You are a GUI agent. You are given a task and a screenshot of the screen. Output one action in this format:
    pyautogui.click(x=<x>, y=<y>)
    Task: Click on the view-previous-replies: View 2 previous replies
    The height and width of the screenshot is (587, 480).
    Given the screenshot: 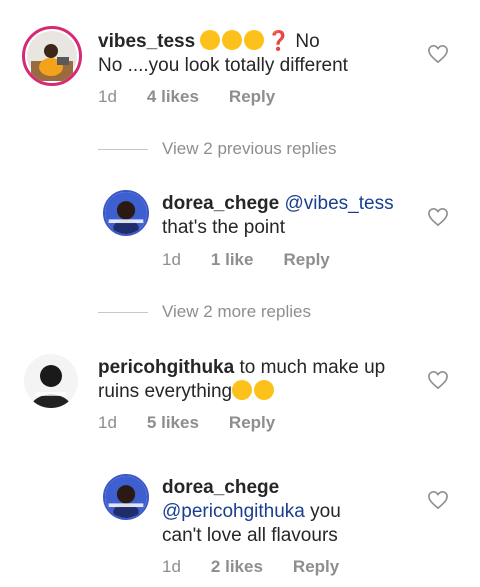 What is the action you would take?
    pyautogui.click(x=217, y=149)
    